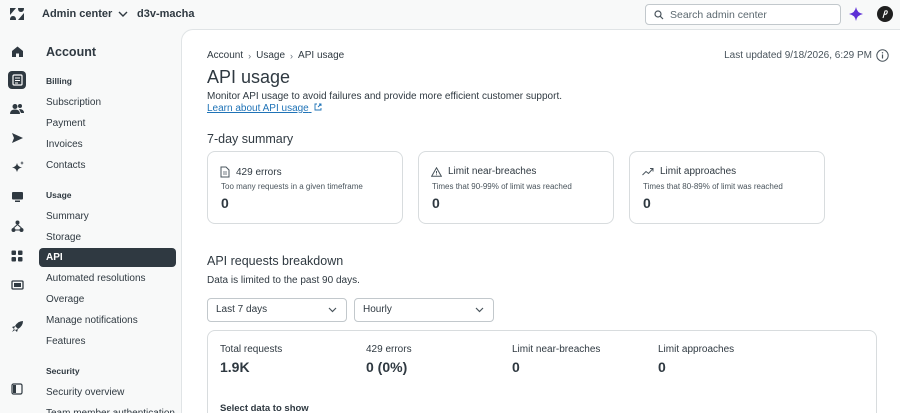 The height and width of the screenshot is (413, 900). What do you see at coordinates (696, 359) in the screenshot?
I see `stat-limit-approaches: Limit approaches 0` at bounding box center [696, 359].